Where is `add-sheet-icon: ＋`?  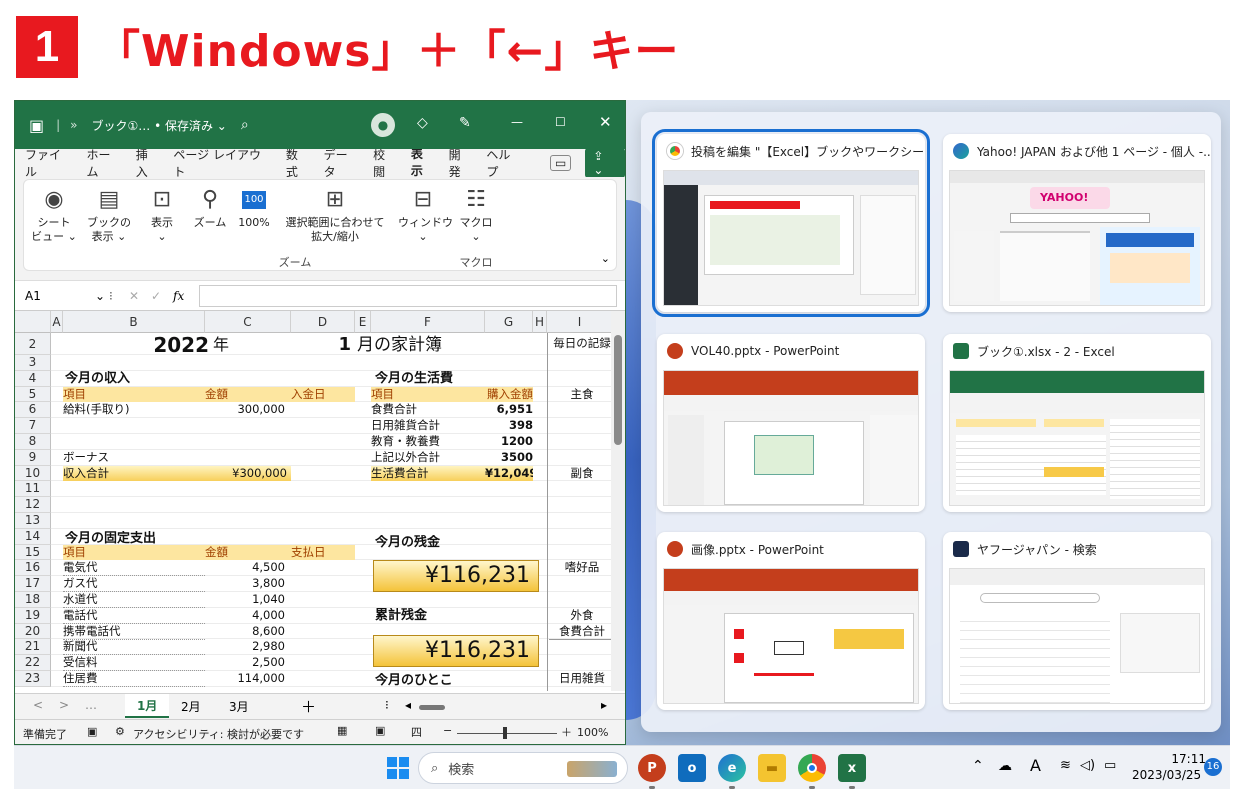
add-sheet-icon: ＋ is located at coordinates (308, 706).